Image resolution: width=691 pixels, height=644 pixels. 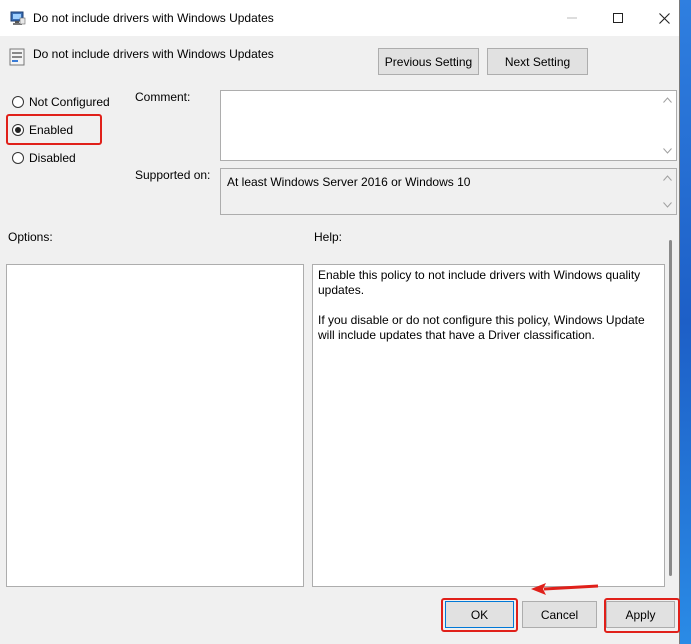 I want to click on apply-highlight-box, so click(x=642, y=615).